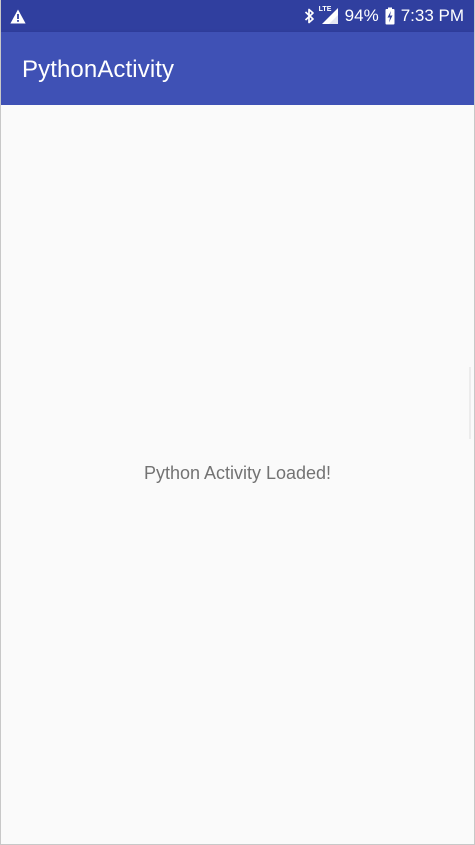 The image size is (475, 845). Describe the element at coordinates (18, 16) in the screenshot. I see `warning-triangle-icon` at that location.